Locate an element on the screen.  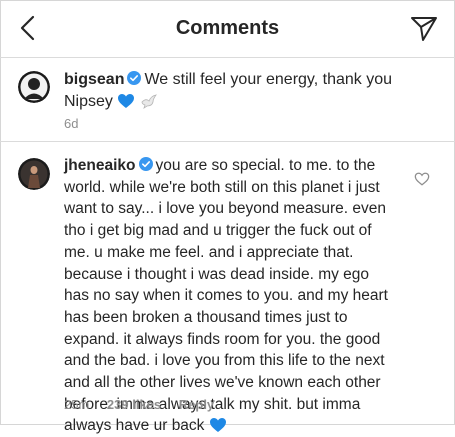
caption-meta: 6d is located at coordinates (78, 123).